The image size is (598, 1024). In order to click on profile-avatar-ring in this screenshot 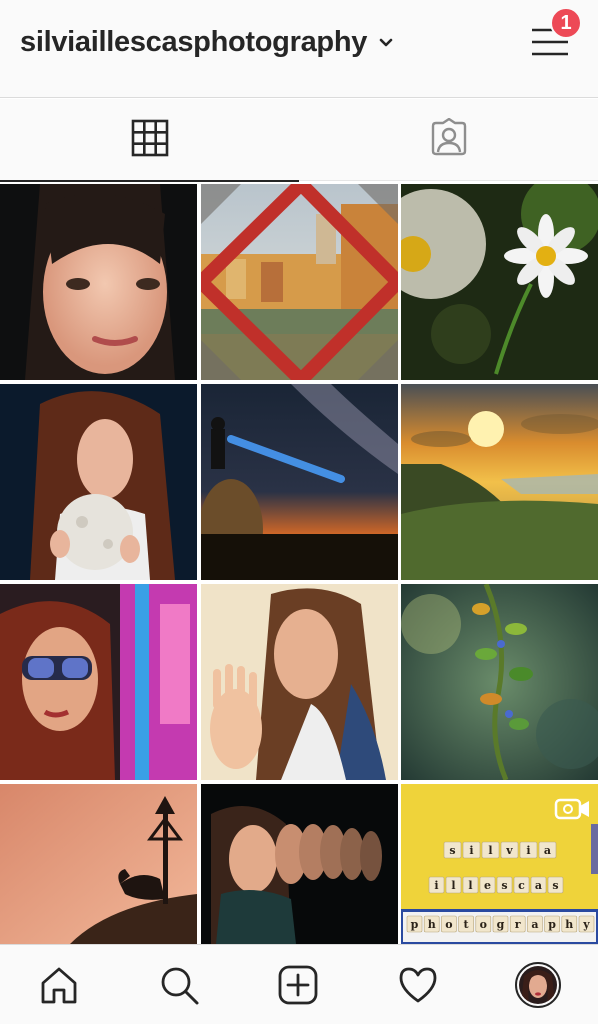, I will do `click(538, 985)`.